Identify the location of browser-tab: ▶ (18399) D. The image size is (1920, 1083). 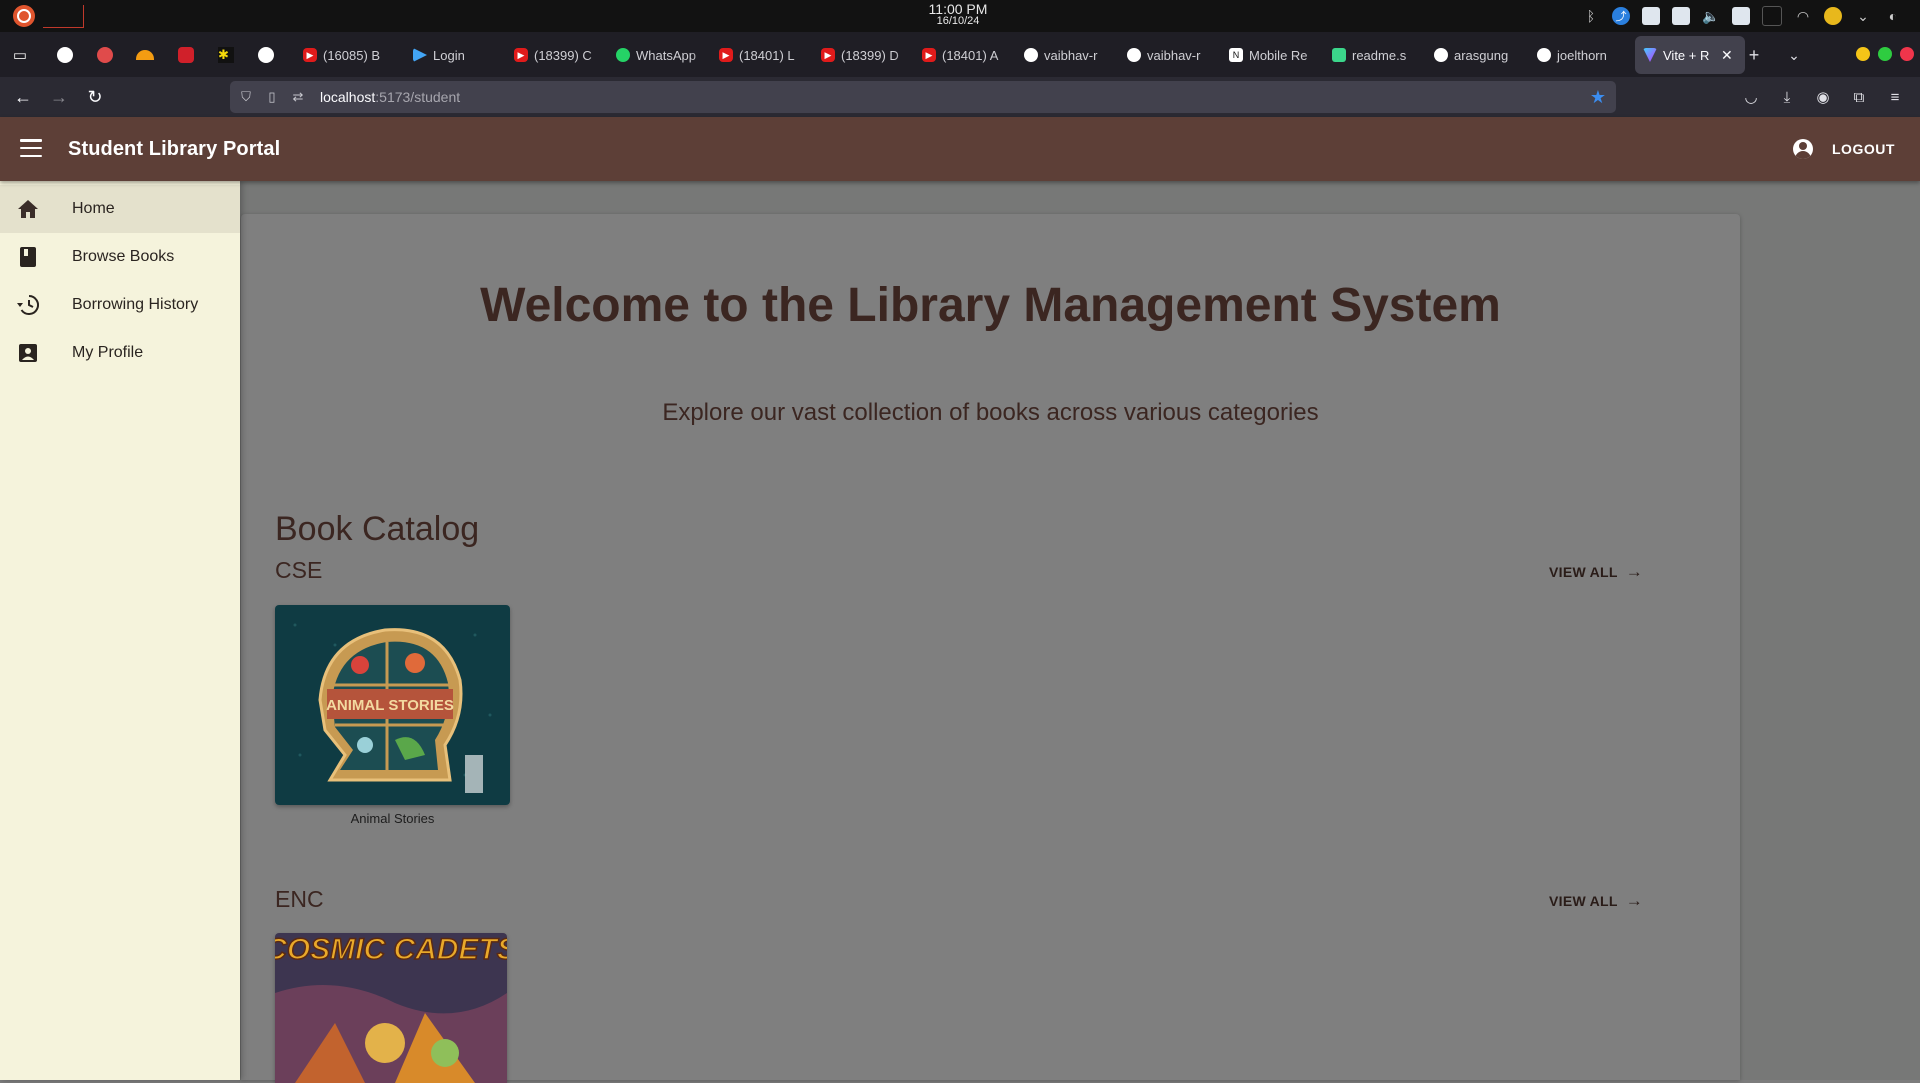
(865, 55).